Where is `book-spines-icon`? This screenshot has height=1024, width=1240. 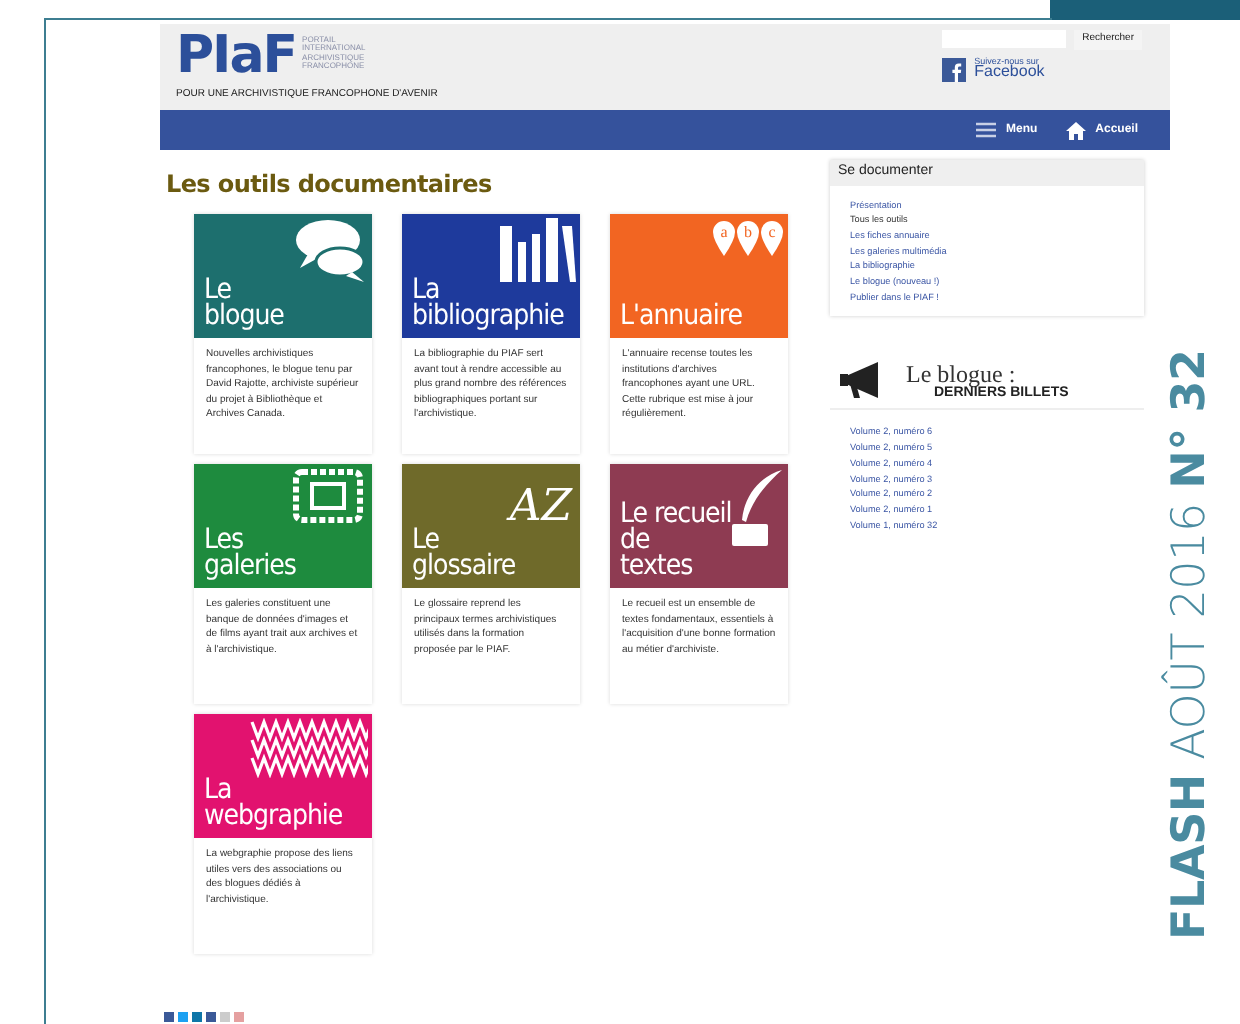
book-spines-icon is located at coordinates (536, 250).